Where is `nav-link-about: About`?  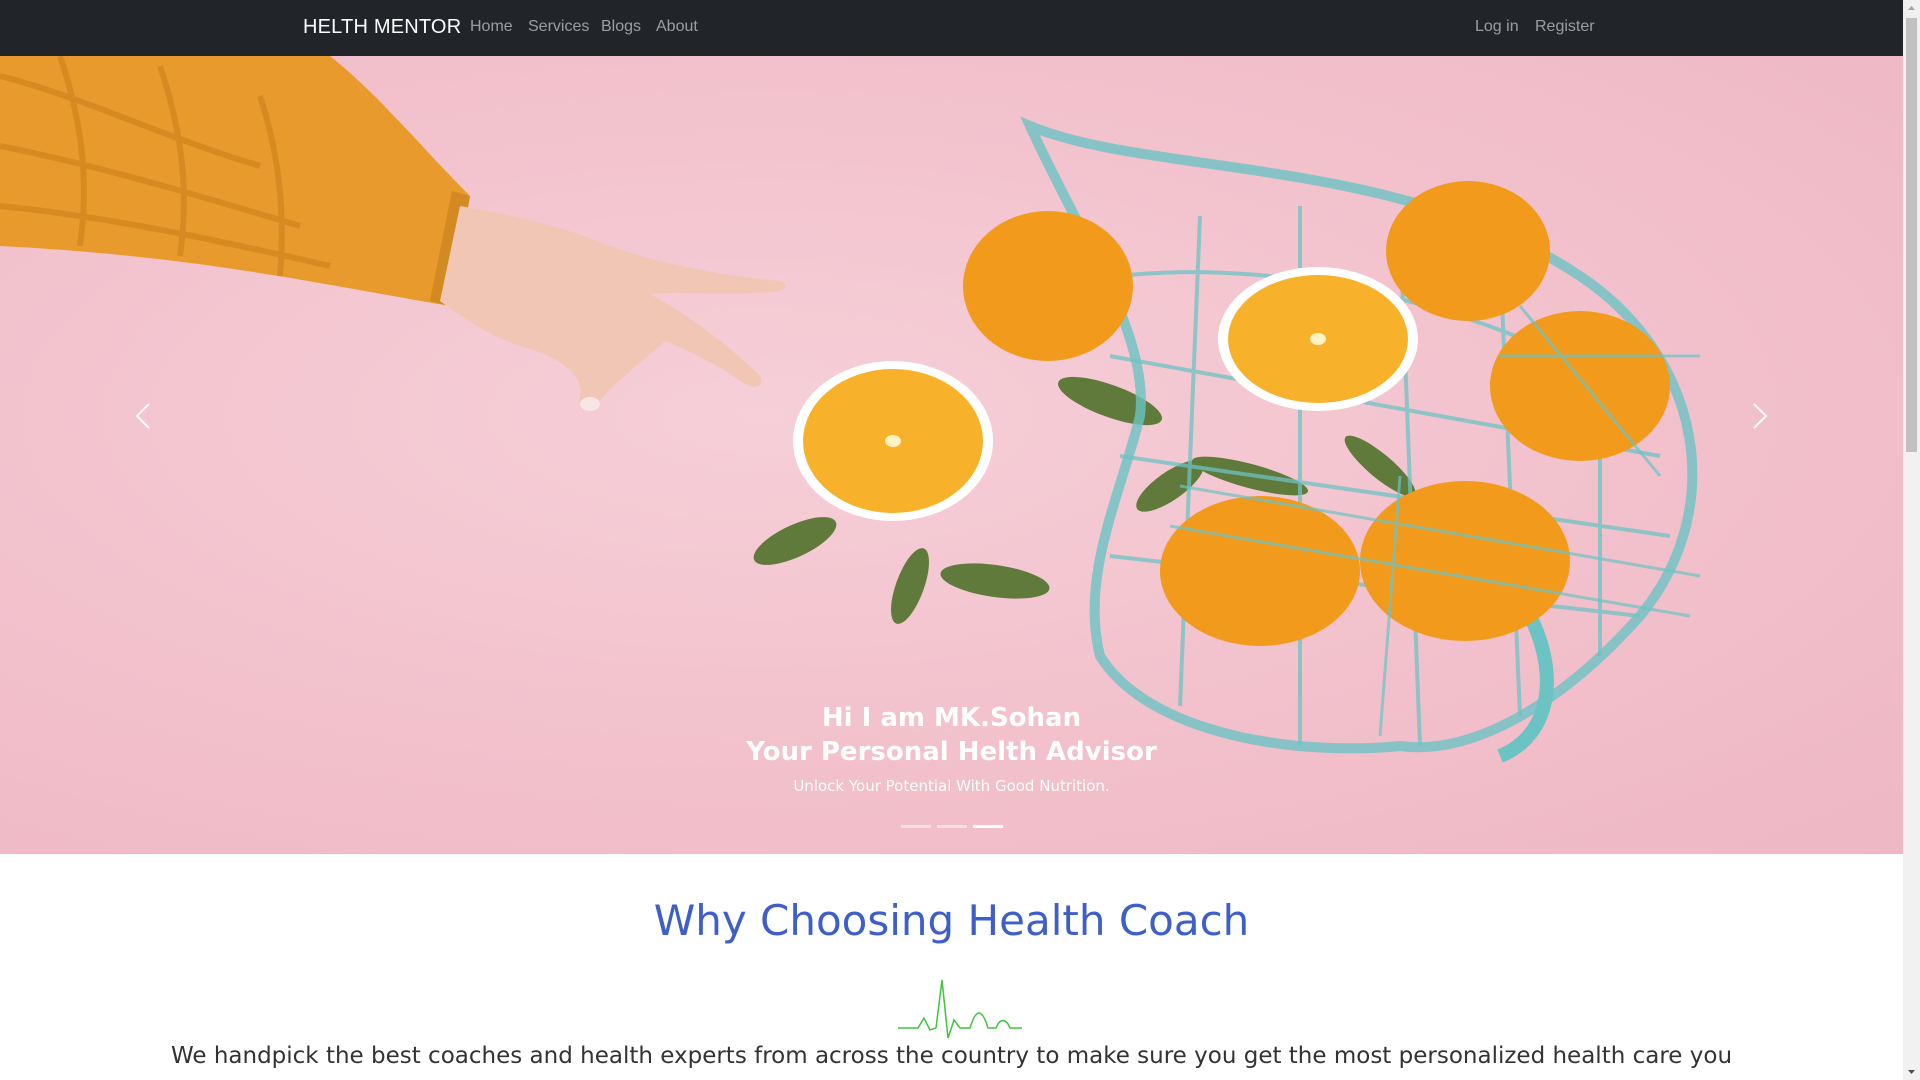
nav-link-about: About is located at coordinates (677, 27).